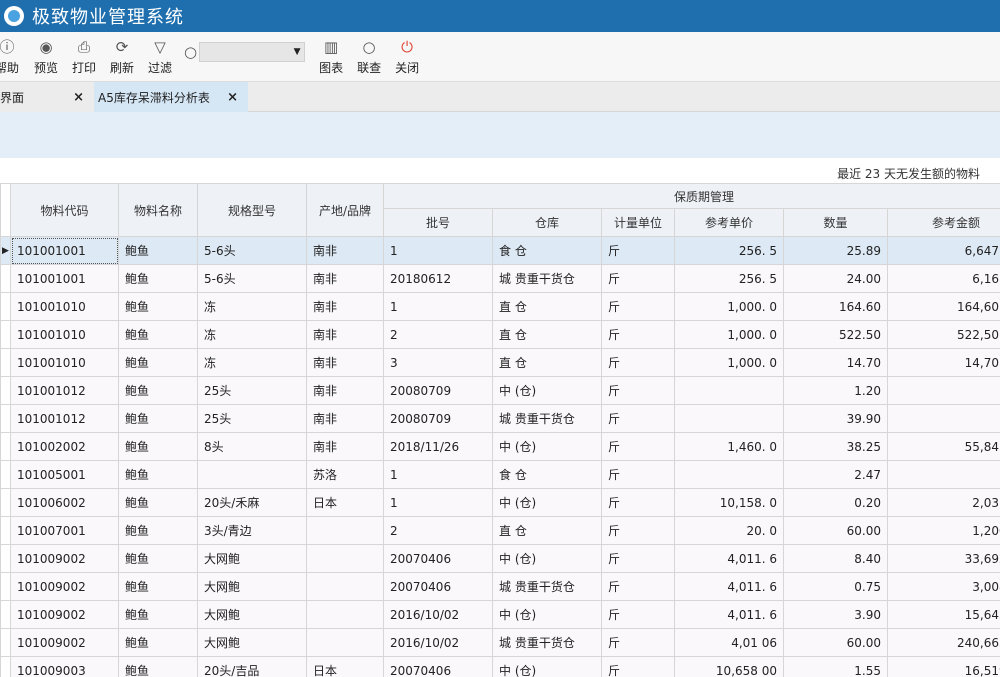 The height and width of the screenshot is (677, 1000). What do you see at coordinates (252, 210) in the screenshot?
I see `header-spec: 规格型号` at bounding box center [252, 210].